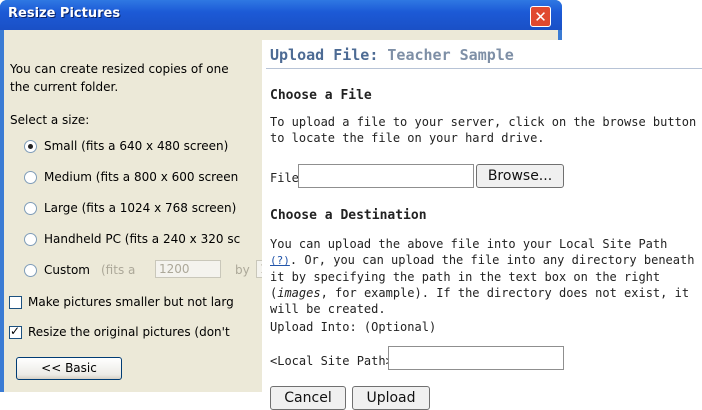  What do you see at coordinates (280, 260) in the screenshot?
I see `help-link: (?)` at bounding box center [280, 260].